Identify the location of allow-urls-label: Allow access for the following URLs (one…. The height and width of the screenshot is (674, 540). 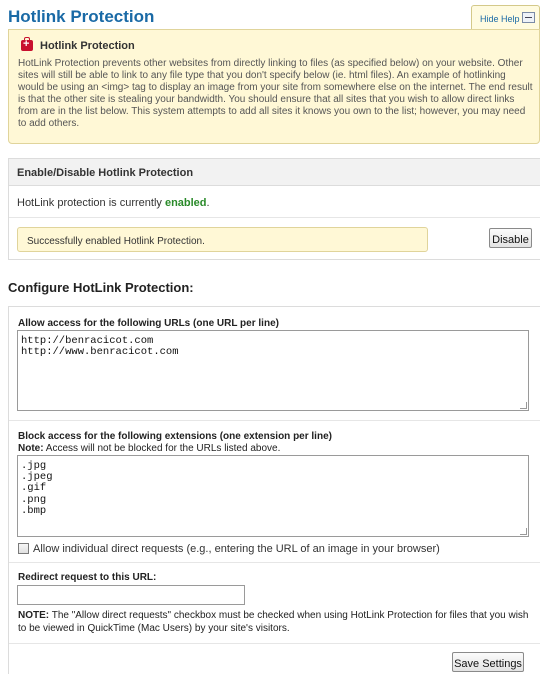
(148, 323).